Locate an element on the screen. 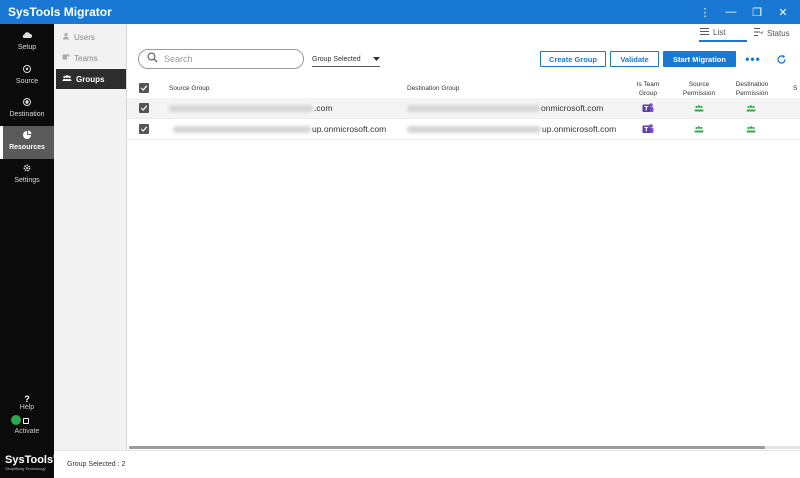 The height and width of the screenshot is (478, 800). nav-item-source: Source is located at coordinates (27, 76).